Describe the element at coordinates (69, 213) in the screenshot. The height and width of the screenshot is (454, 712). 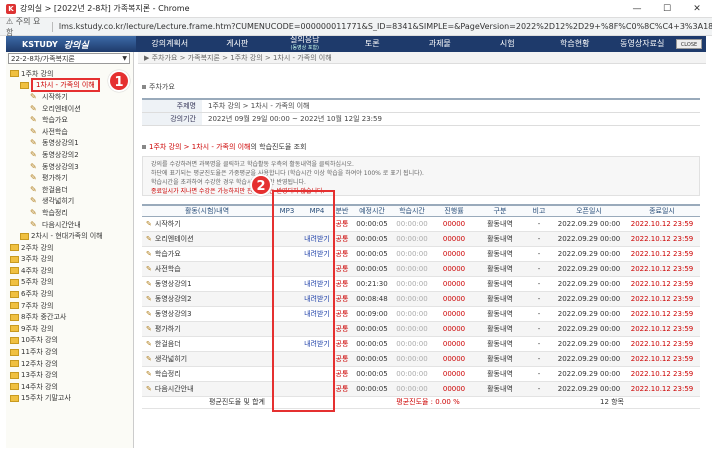
I see `sidebar-item: ✎ 학습정리` at that location.